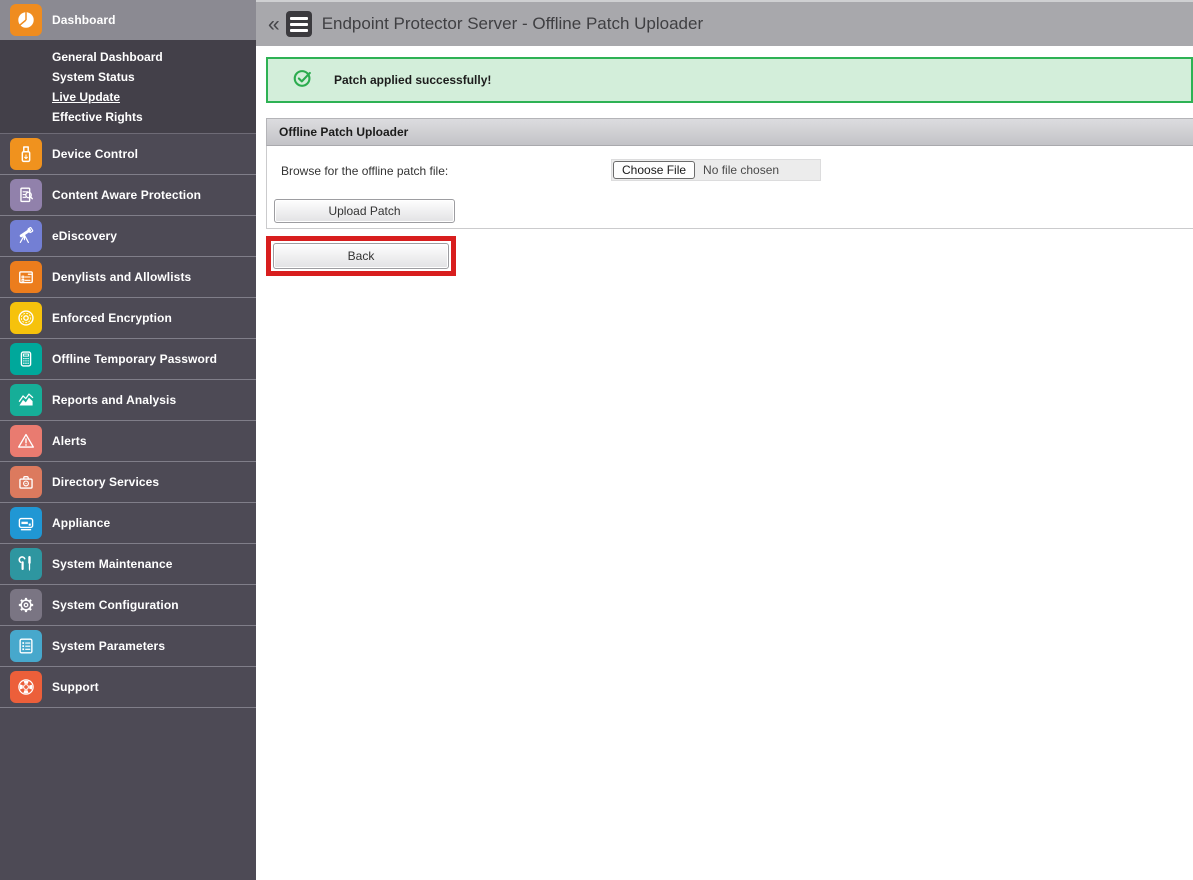 Image resolution: width=1193 pixels, height=880 pixels. I want to click on sidebar-item-label: System Parameters, so click(109, 646).